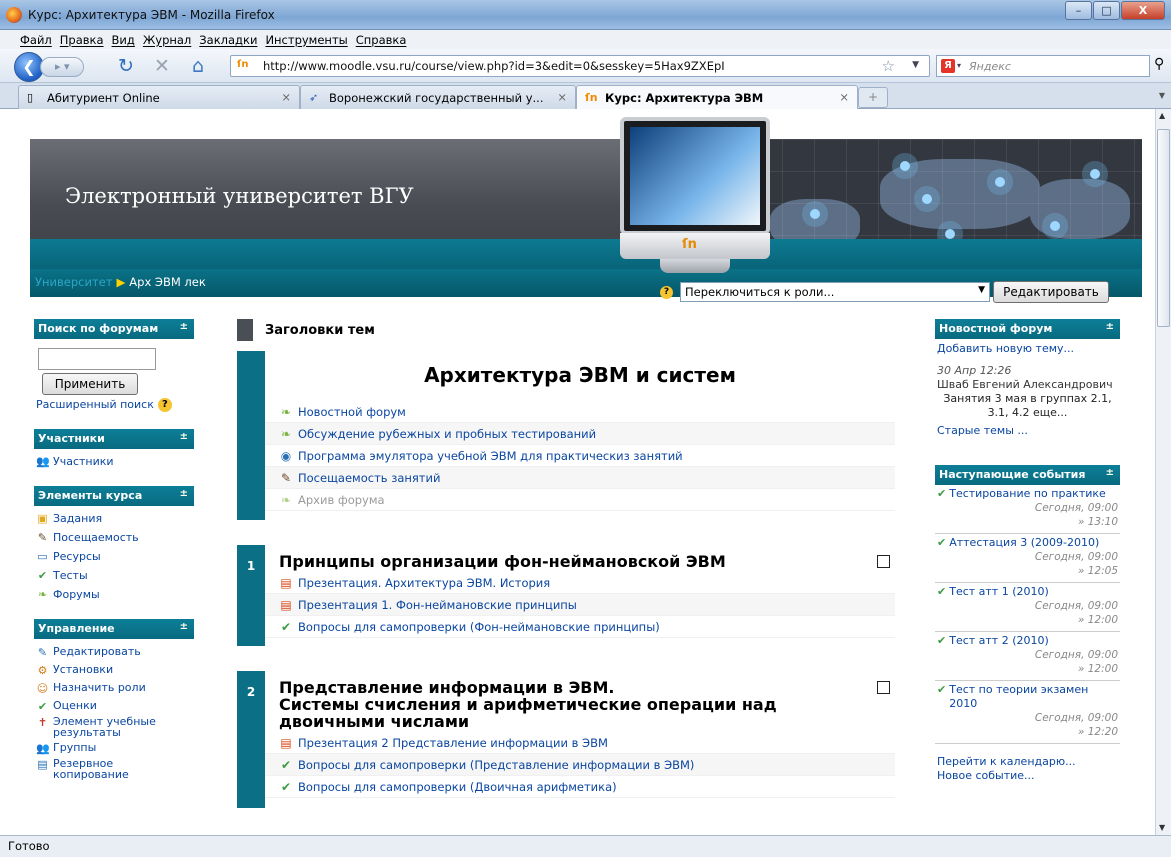 The image size is (1171, 857). I want to click on maximize-button: □, so click(1106, 10).